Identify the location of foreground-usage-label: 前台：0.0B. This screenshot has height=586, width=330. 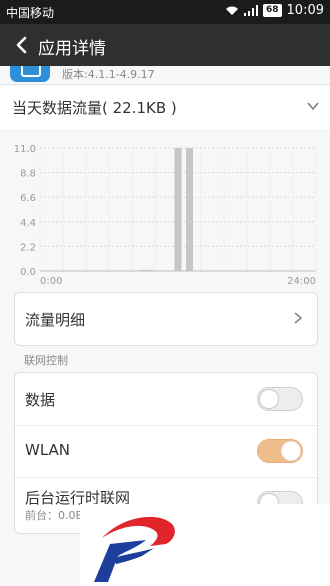
(54, 515).